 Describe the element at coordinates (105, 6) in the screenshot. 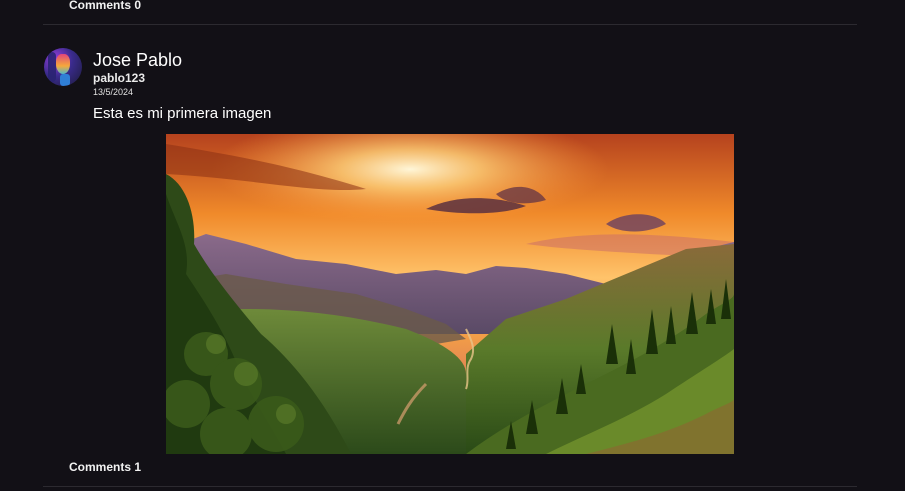

I see `comments-link: Comments 0` at that location.